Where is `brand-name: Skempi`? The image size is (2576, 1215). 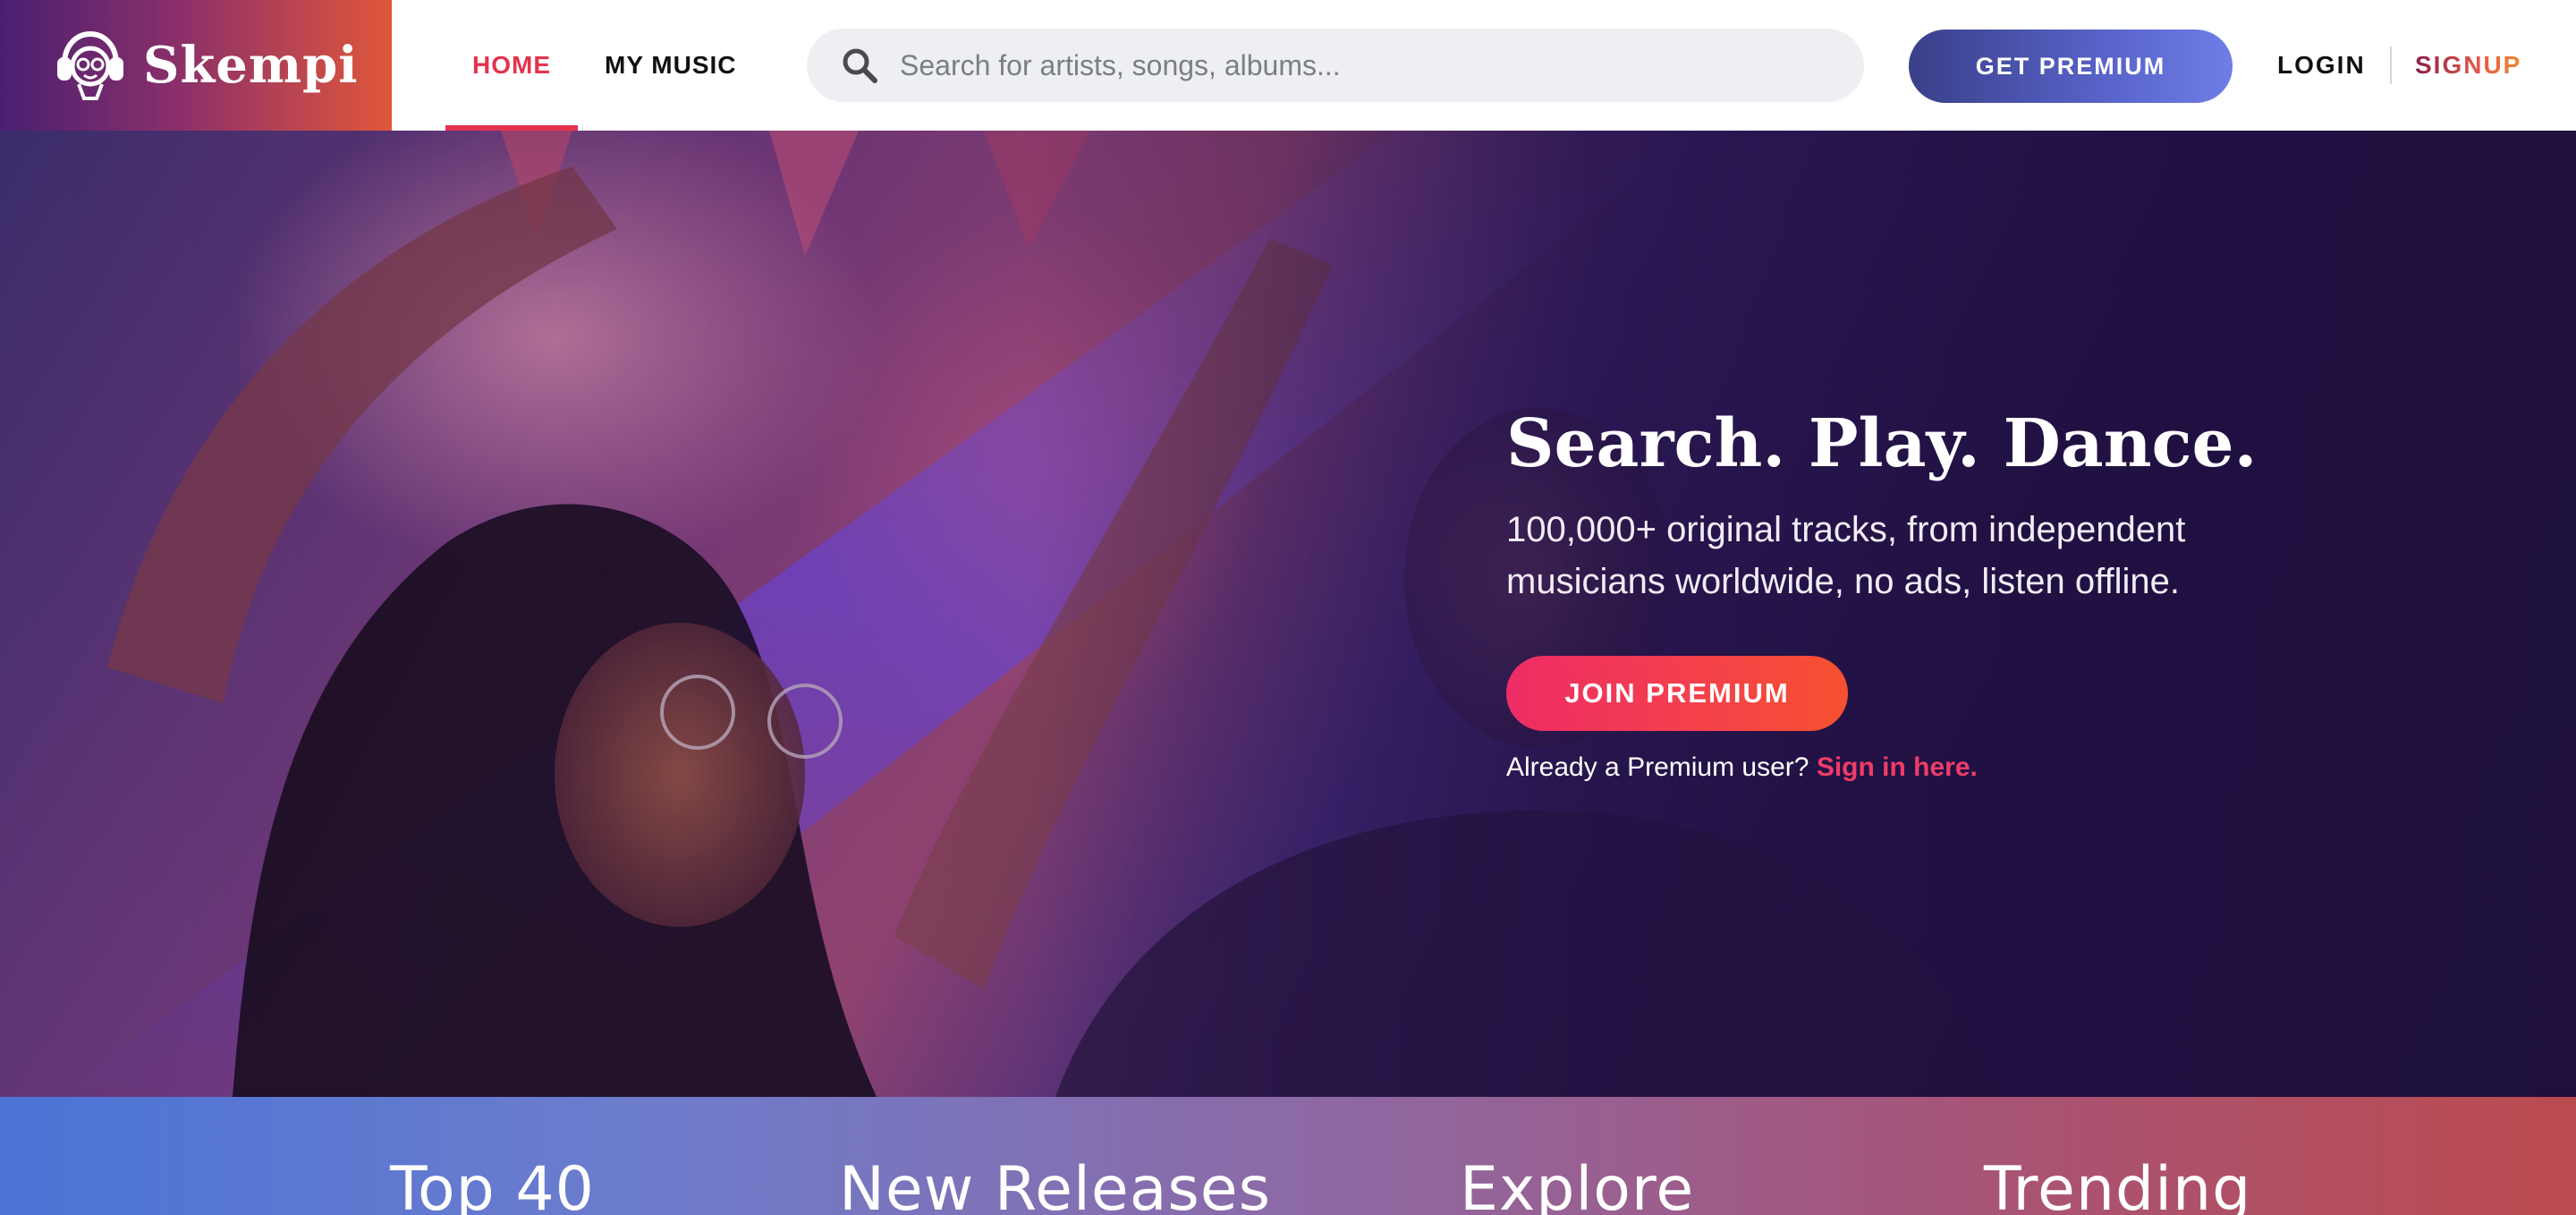
brand-name: Skempi is located at coordinates (251, 66).